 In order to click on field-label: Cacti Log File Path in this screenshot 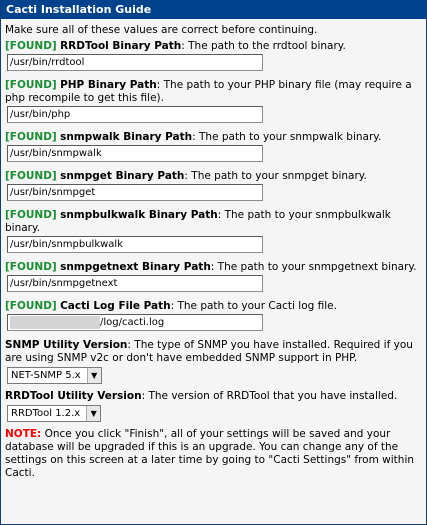, I will do `click(115, 306)`.